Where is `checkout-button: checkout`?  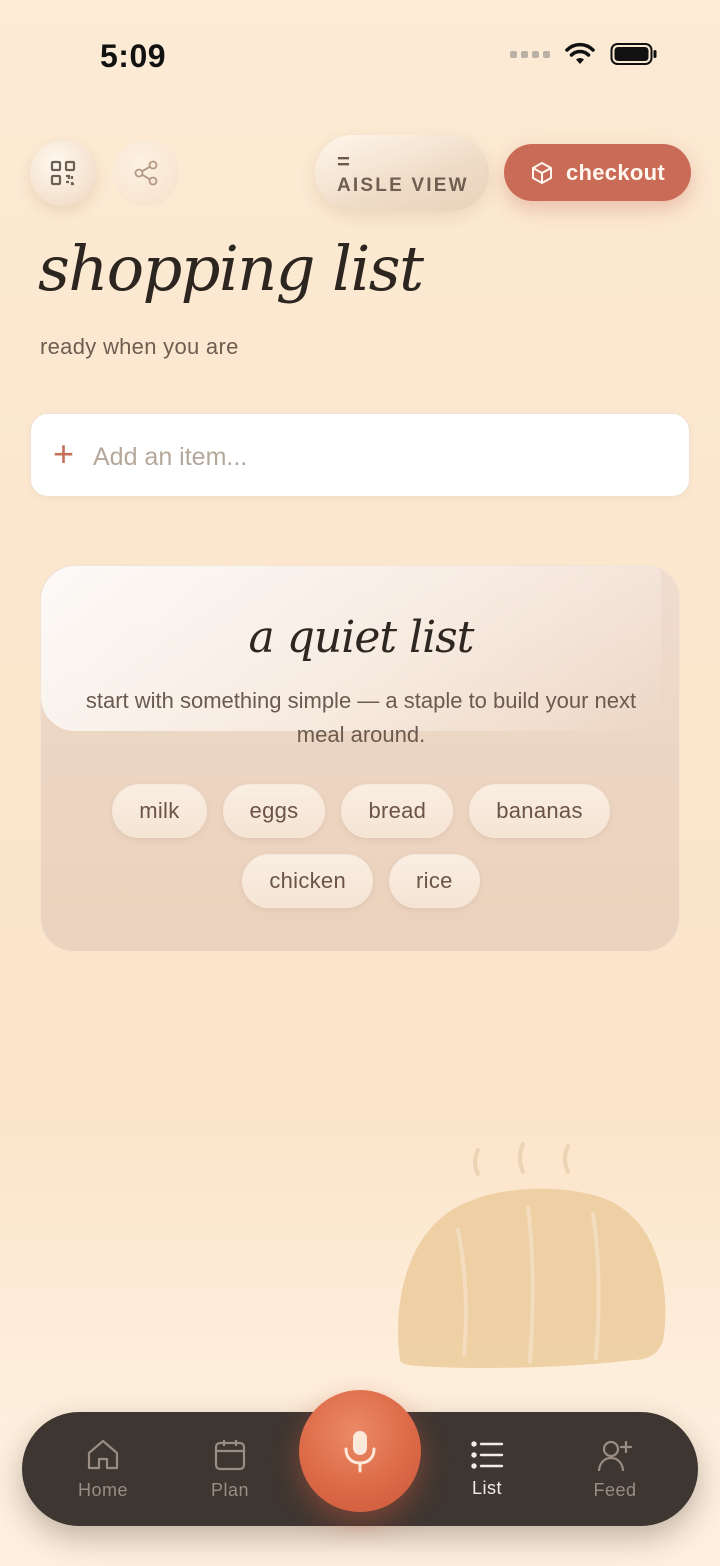
checkout-button: checkout is located at coordinates (597, 172).